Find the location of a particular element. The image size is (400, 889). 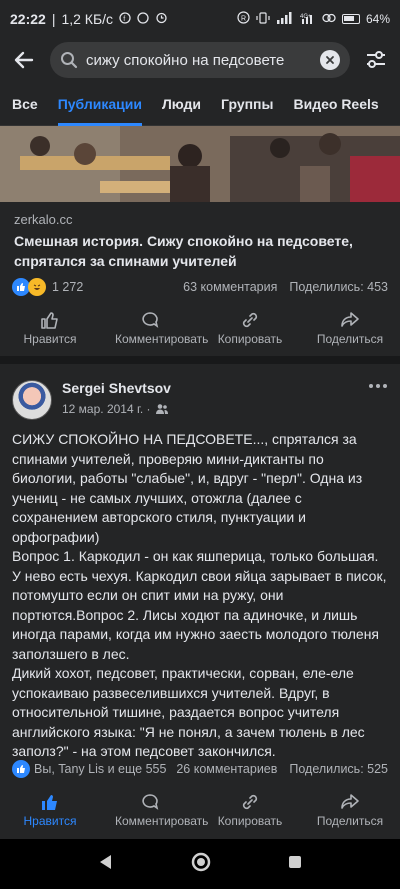

shares-count: Поделились: 453 is located at coordinates (338, 287).